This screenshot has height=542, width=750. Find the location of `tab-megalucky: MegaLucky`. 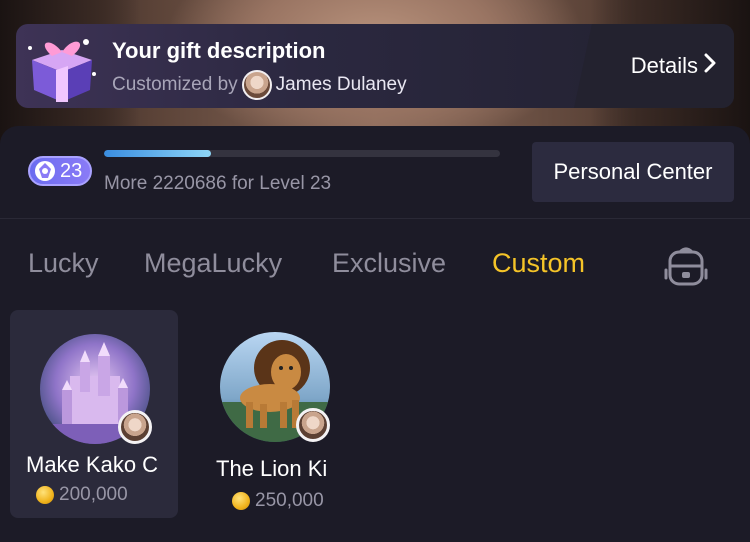

tab-megalucky: MegaLucky is located at coordinates (213, 263).